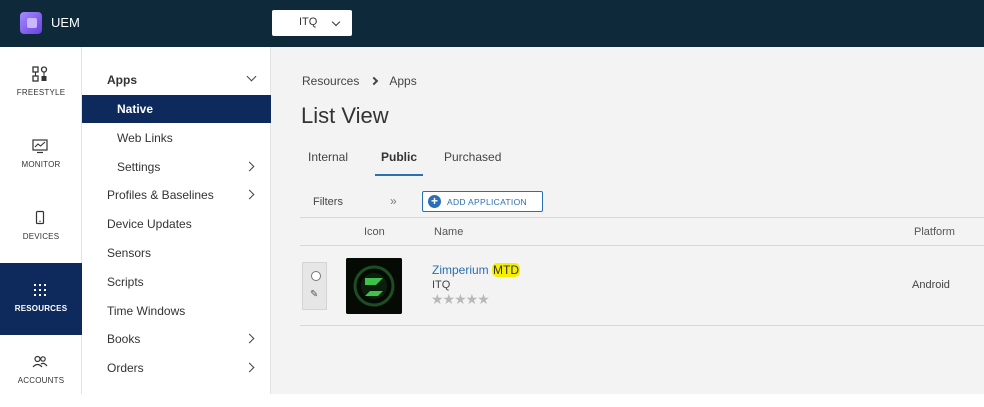 Image resolution: width=984 pixels, height=407 pixels. Describe the element at coordinates (41, 308) in the screenshot. I see `rail-item-label: RESOURCES` at that location.